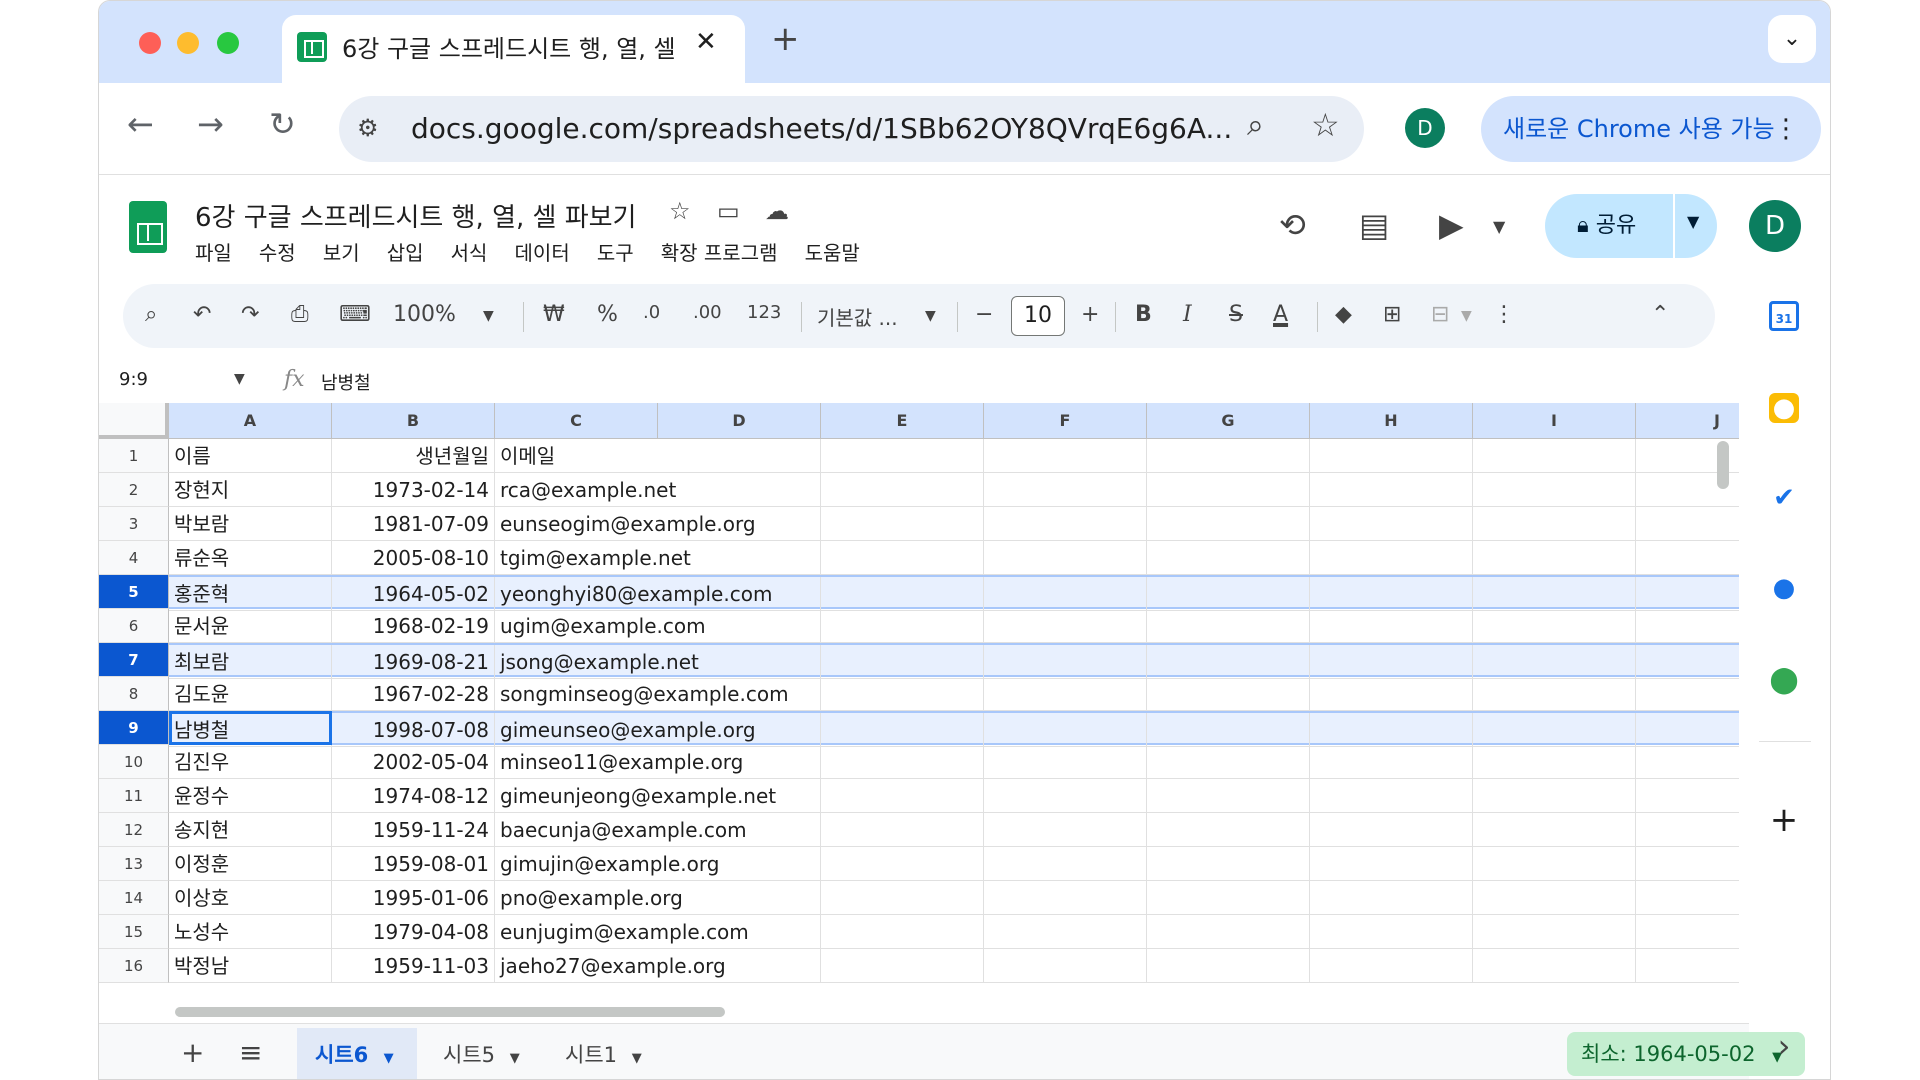 The height and width of the screenshot is (1080, 1920). What do you see at coordinates (1466, 316) in the screenshot?
I see `merge-dropdown-icon: ▼` at bounding box center [1466, 316].